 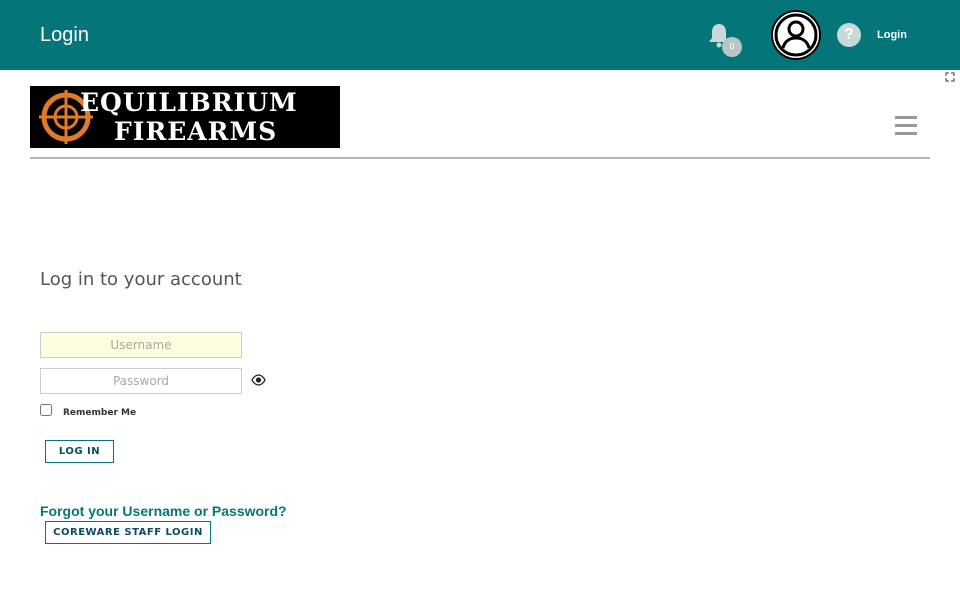 I want to click on brand-name-line1: EQUILIBRIUM, so click(x=189, y=102).